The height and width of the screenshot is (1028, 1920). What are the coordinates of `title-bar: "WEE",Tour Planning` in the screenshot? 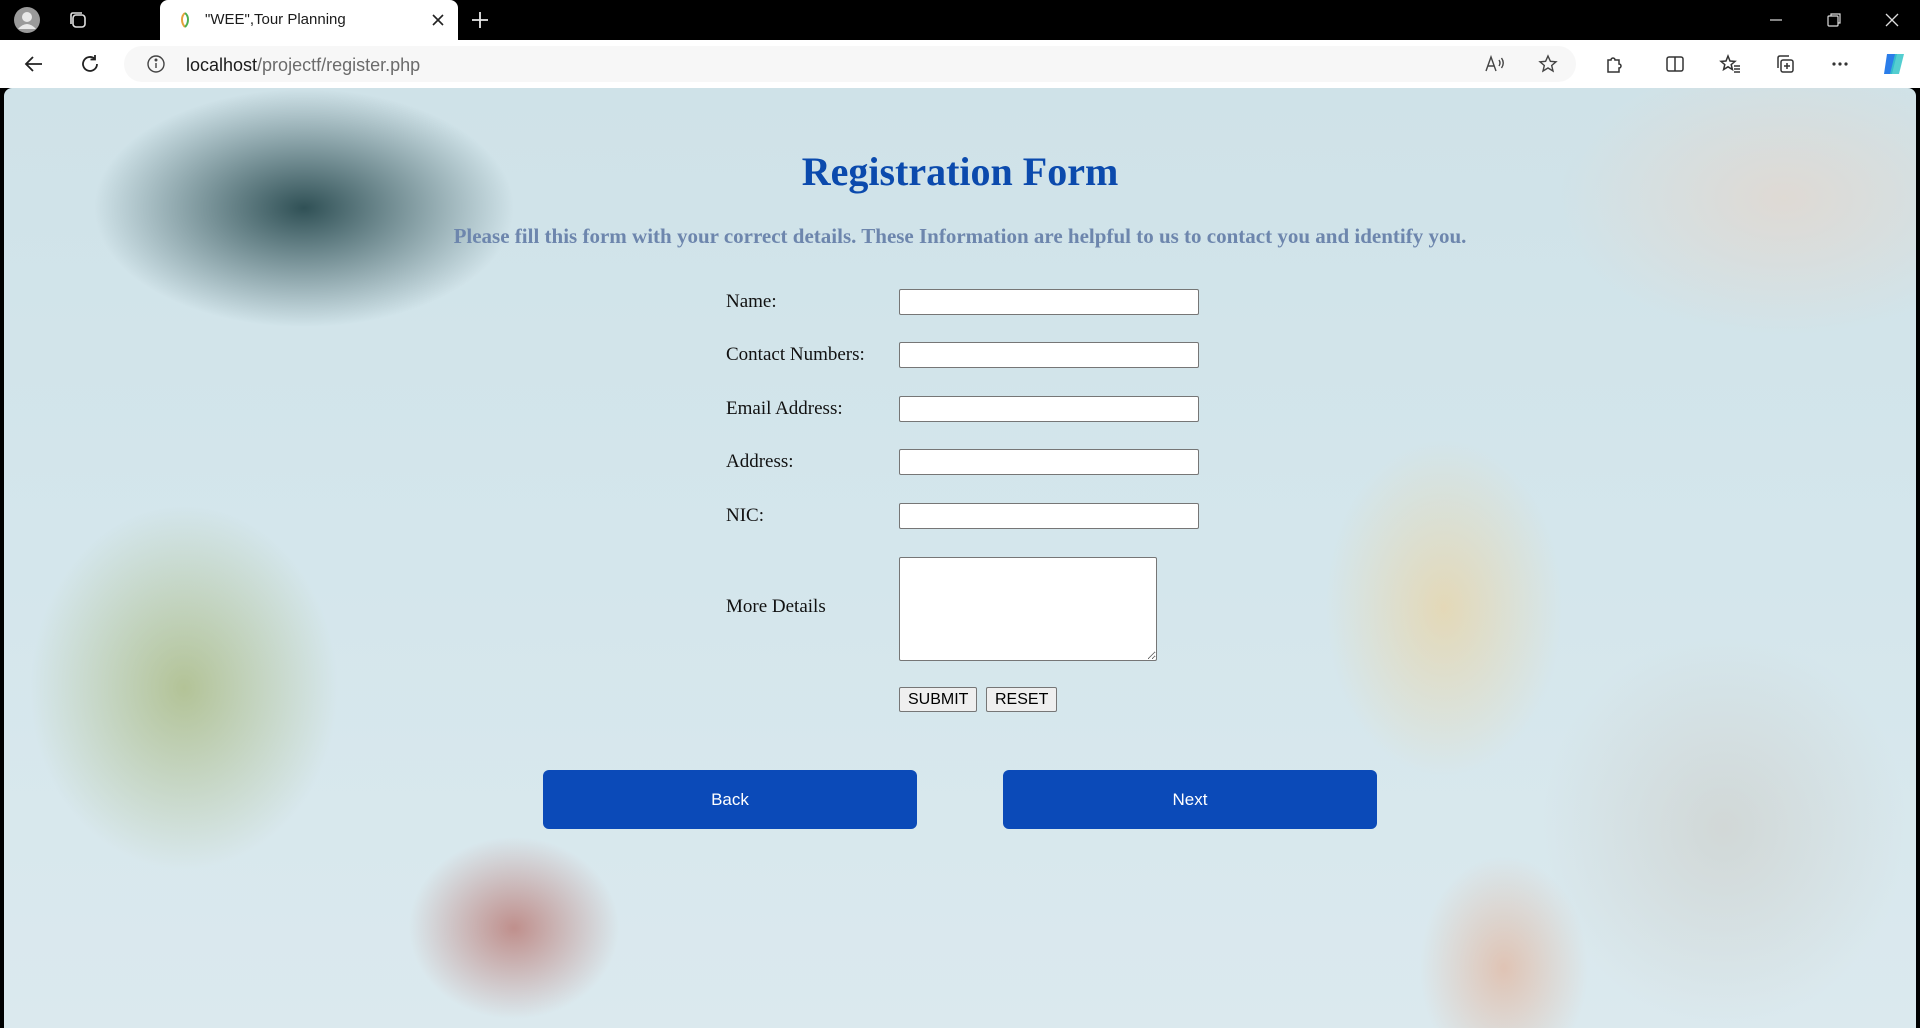 It's located at (960, 20).